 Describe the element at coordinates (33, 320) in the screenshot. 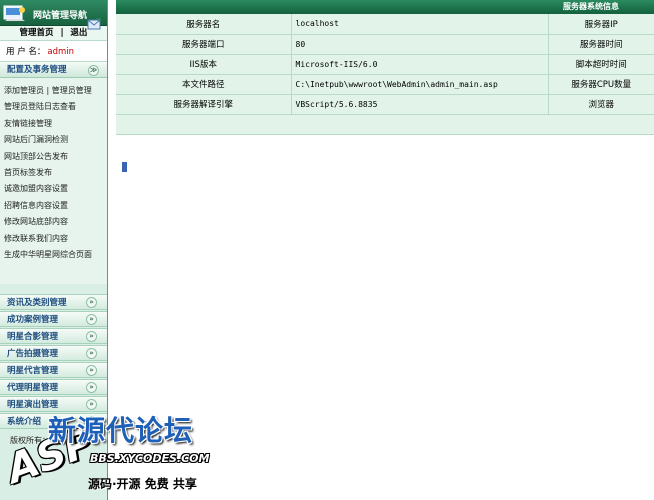

I see `category-label: 成功案例管理` at that location.